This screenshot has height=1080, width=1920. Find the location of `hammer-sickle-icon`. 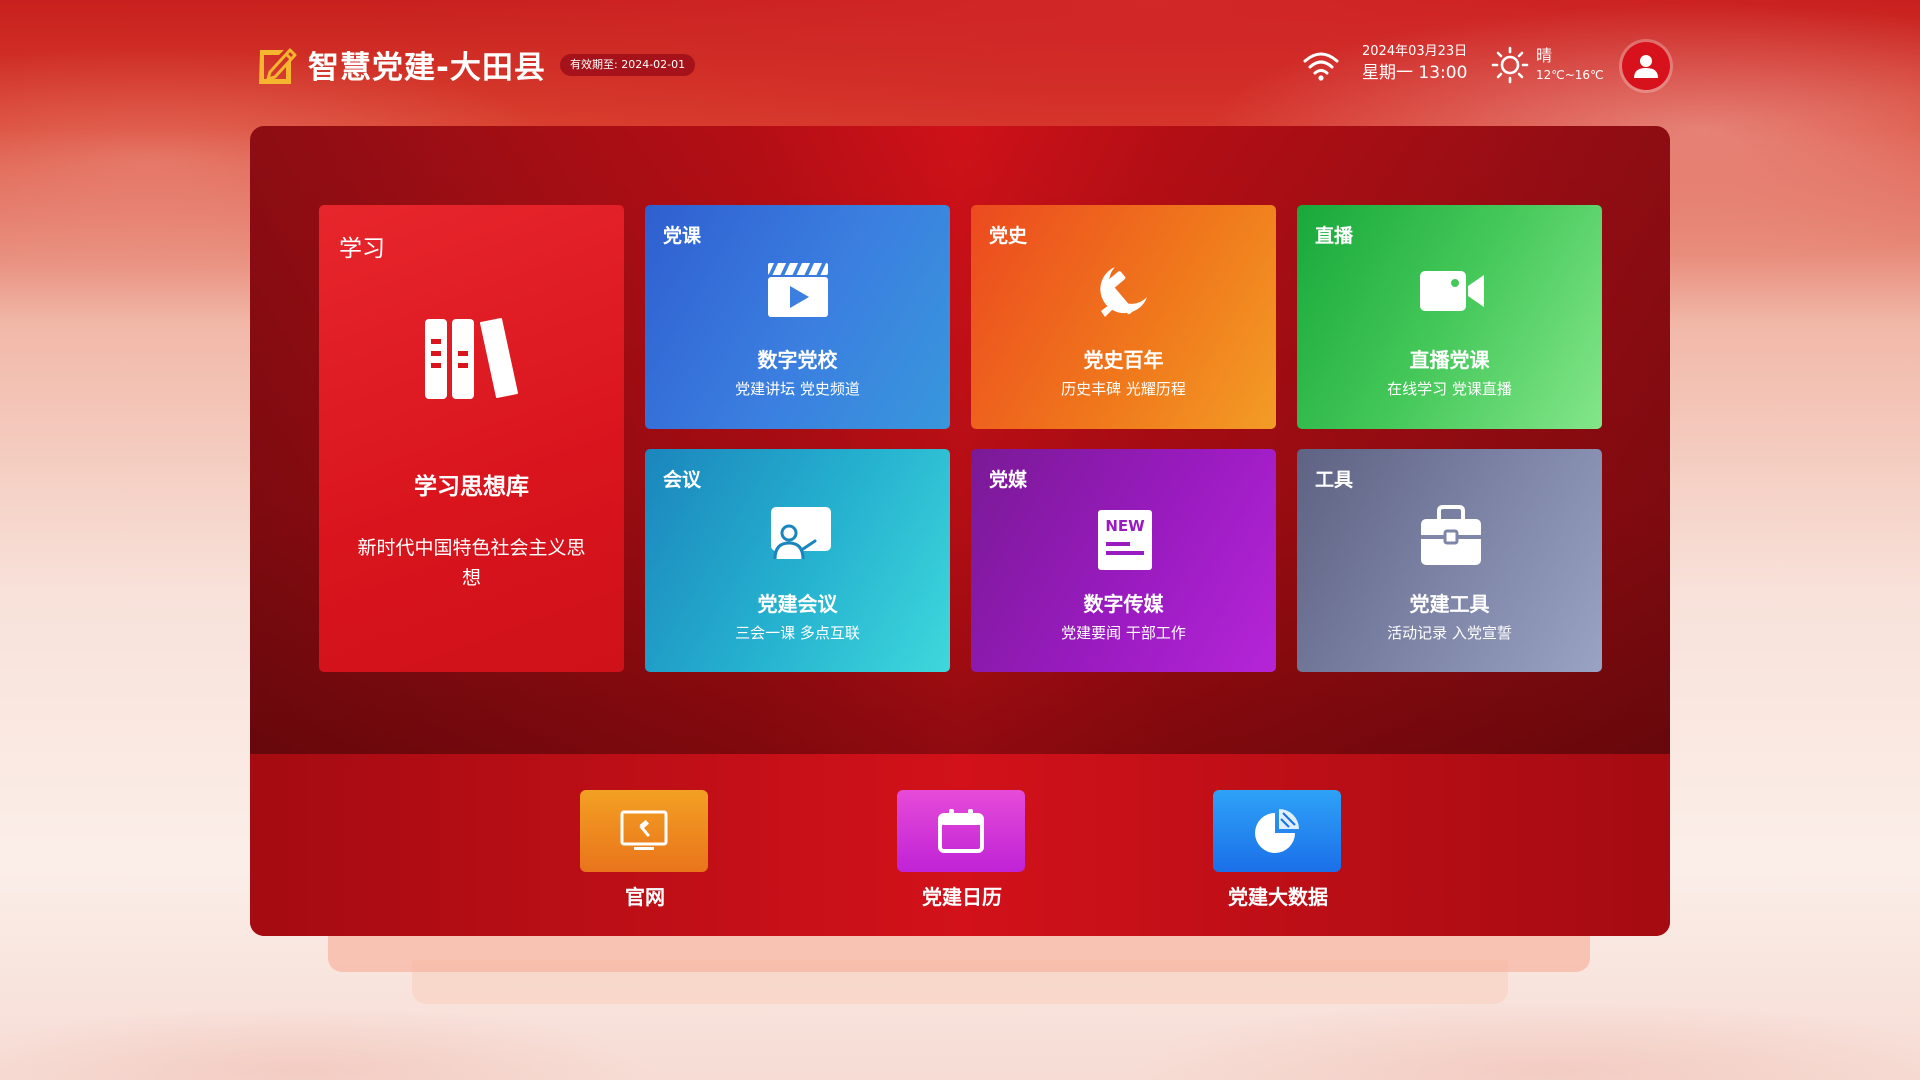

hammer-sickle-icon is located at coordinates (1123, 293).